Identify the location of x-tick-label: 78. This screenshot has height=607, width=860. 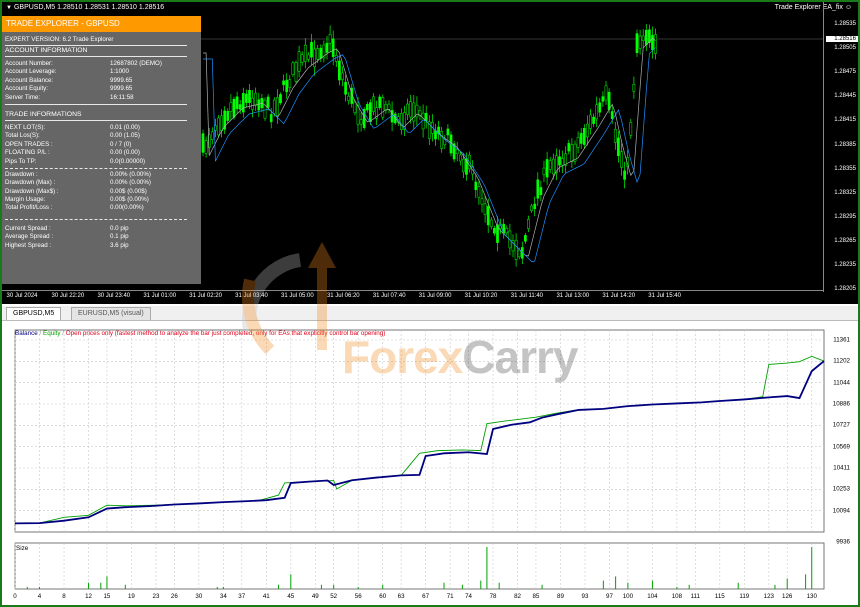
(493, 596).